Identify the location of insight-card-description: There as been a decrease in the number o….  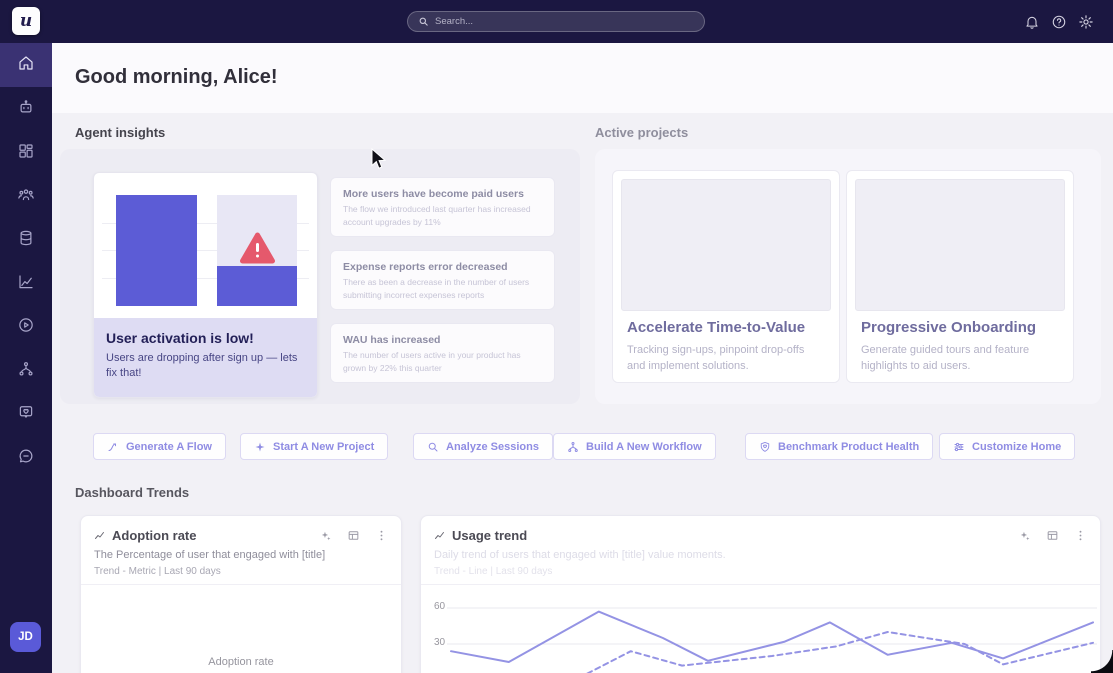
(436, 288).